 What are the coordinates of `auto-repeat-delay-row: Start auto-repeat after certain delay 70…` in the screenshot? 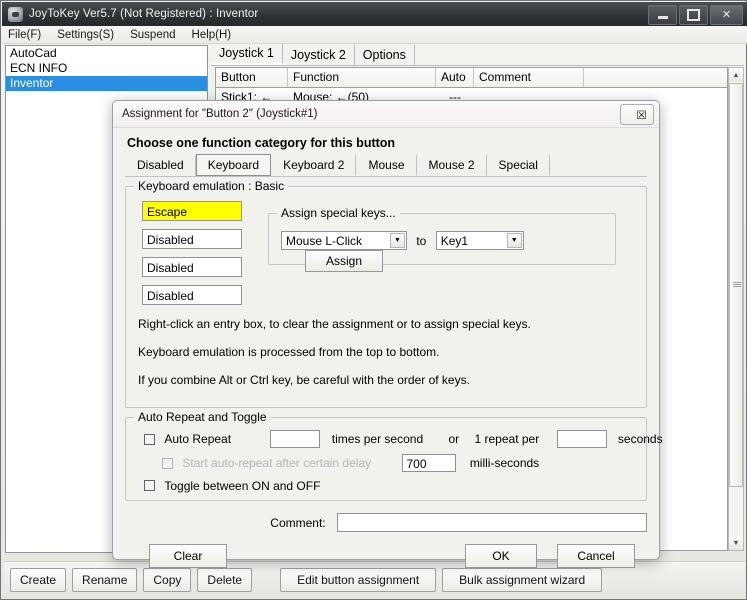 It's located at (350, 463).